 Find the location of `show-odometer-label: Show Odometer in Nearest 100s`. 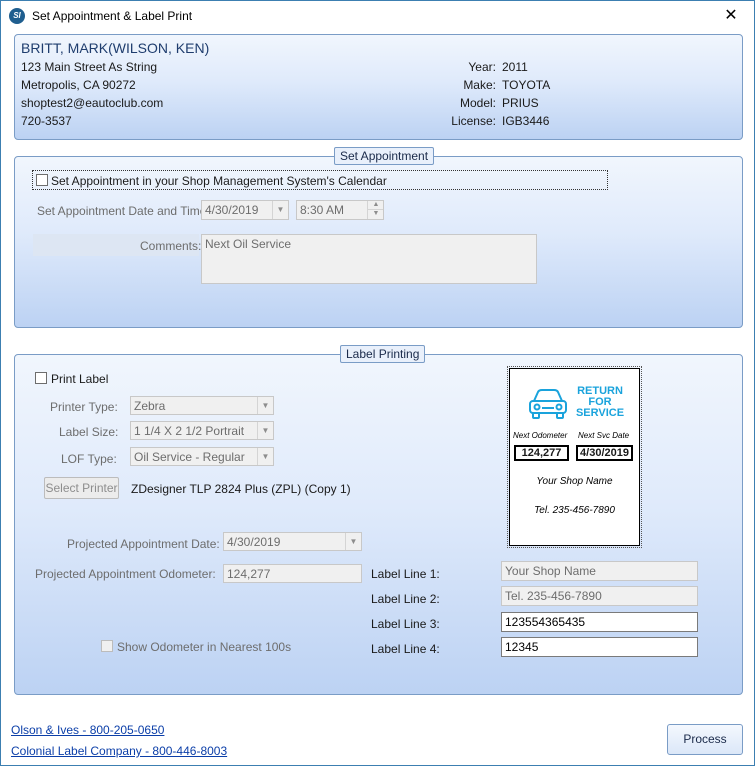

show-odometer-label: Show Odometer in Nearest 100s is located at coordinates (204, 647).